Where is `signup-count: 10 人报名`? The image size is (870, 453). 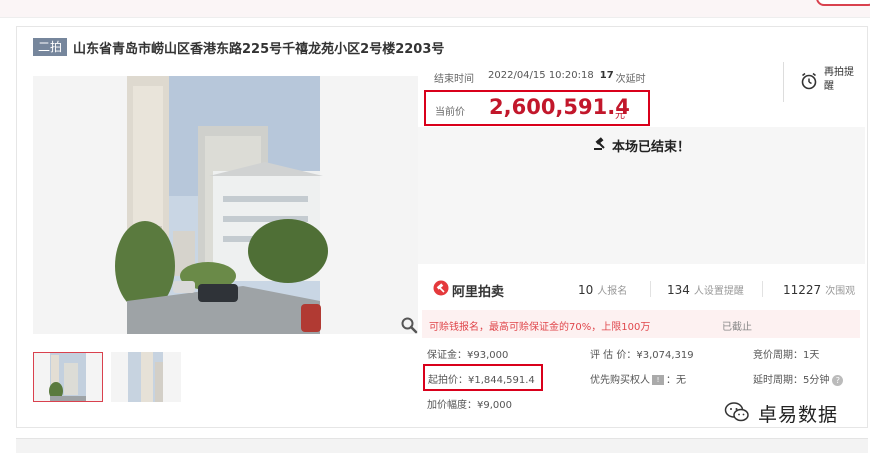
signup-count: 10 人报名 is located at coordinates (602, 289).